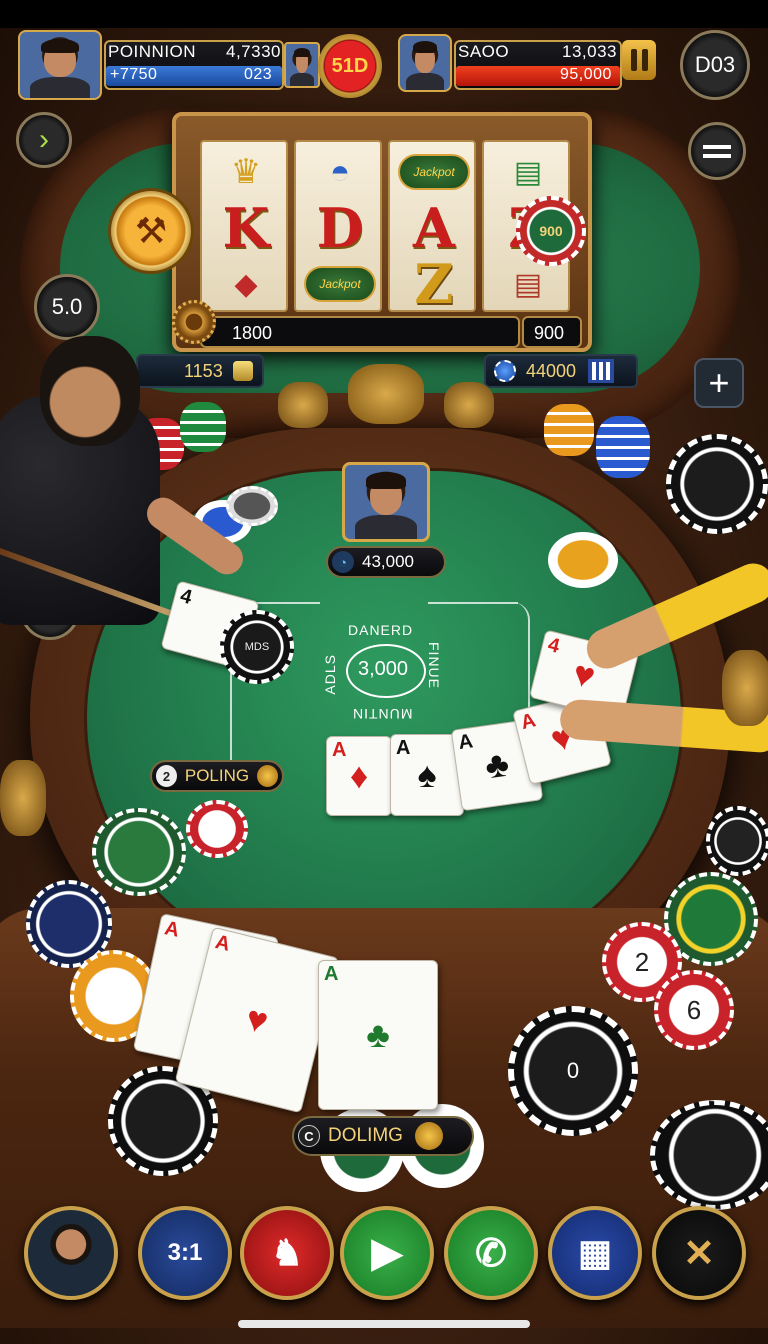 This screenshot has height=1344, width=768. I want to click on left-balance-pill: 1153, so click(200, 371).